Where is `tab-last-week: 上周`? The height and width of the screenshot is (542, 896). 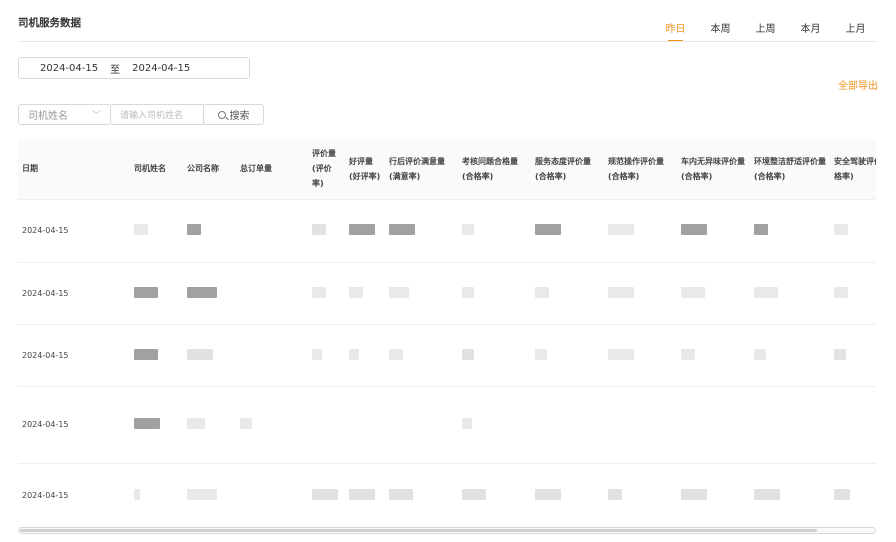
tab-last-week: 上周 is located at coordinates (765, 30).